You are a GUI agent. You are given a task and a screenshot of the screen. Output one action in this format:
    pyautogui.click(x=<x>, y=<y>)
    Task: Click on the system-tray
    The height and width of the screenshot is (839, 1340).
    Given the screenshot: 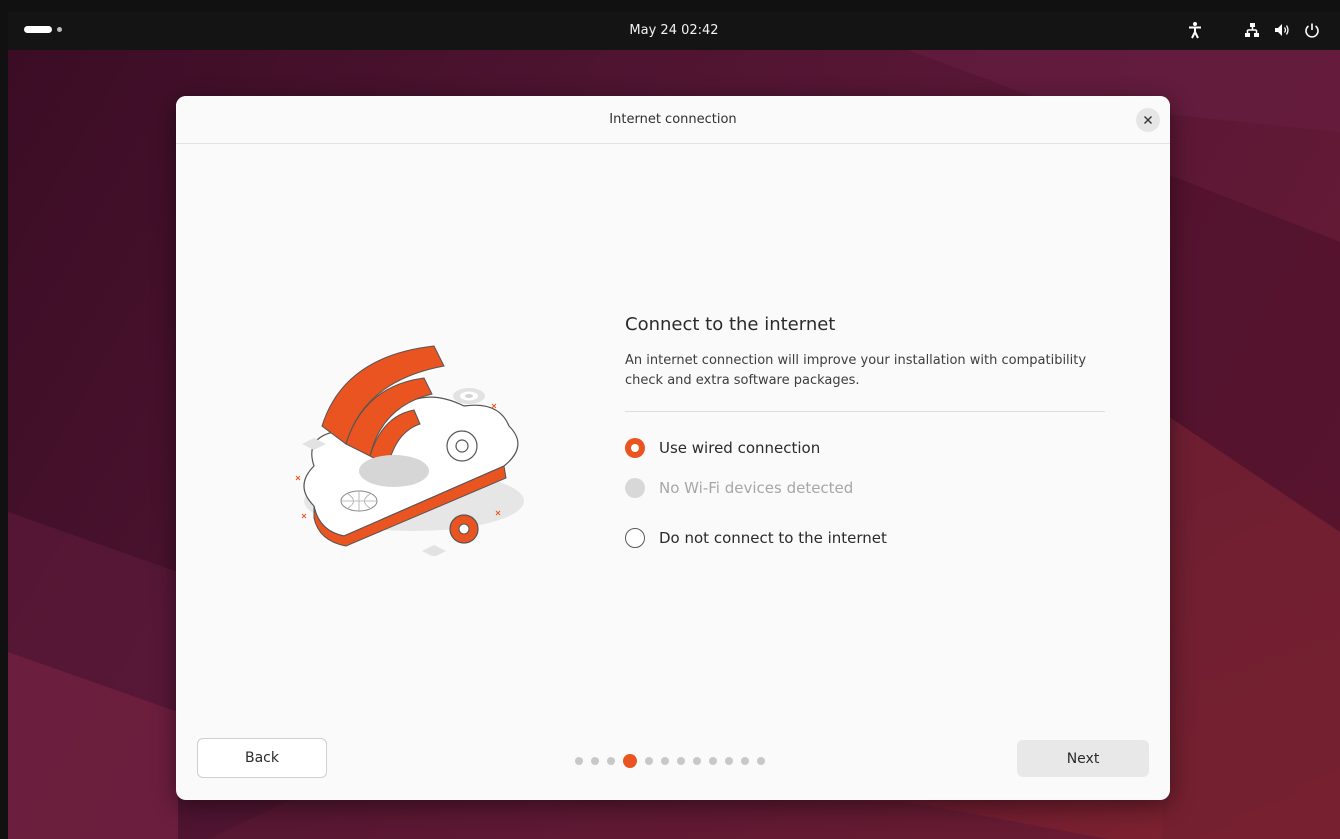 What is the action you would take?
    pyautogui.click(x=1254, y=30)
    